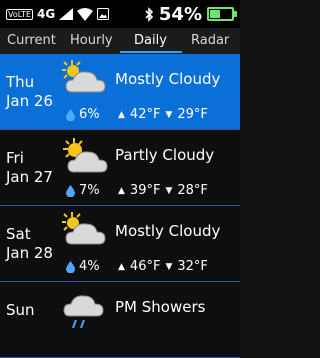 Image resolution: width=320 pixels, height=358 pixels. Describe the element at coordinates (103, 14) in the screenshot. I see `image-notification-icon` at that location.